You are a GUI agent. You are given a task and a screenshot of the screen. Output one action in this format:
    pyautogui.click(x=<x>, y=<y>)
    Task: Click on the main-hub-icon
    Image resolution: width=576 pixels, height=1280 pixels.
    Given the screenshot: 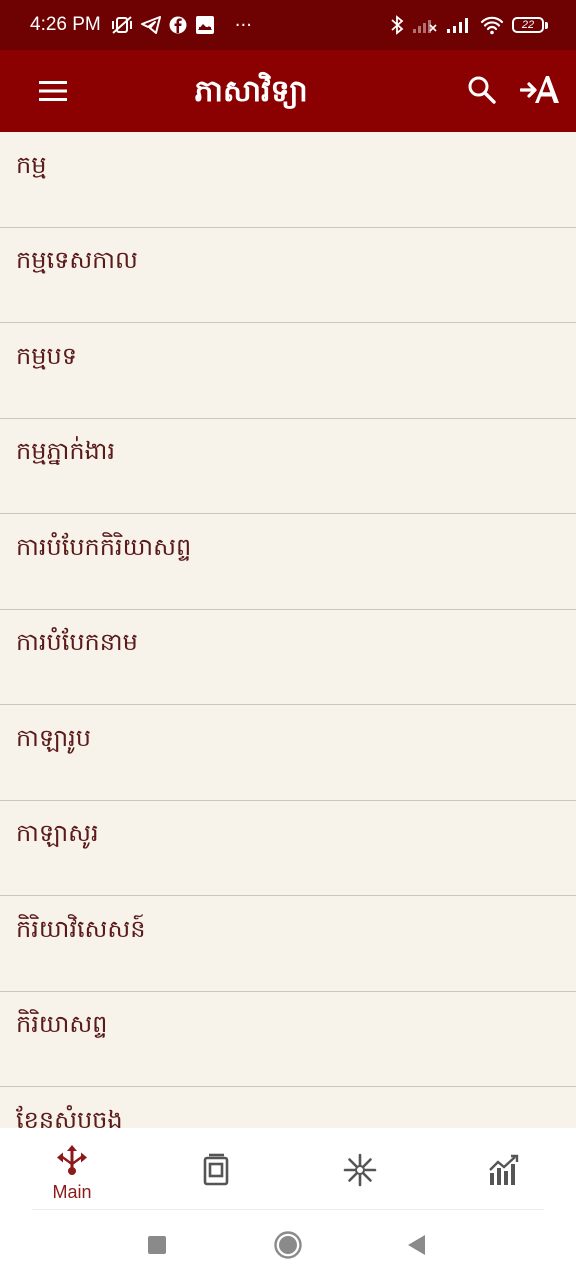 What is the action you would take?
    pyautogui.click(x=72, y=1160)
    